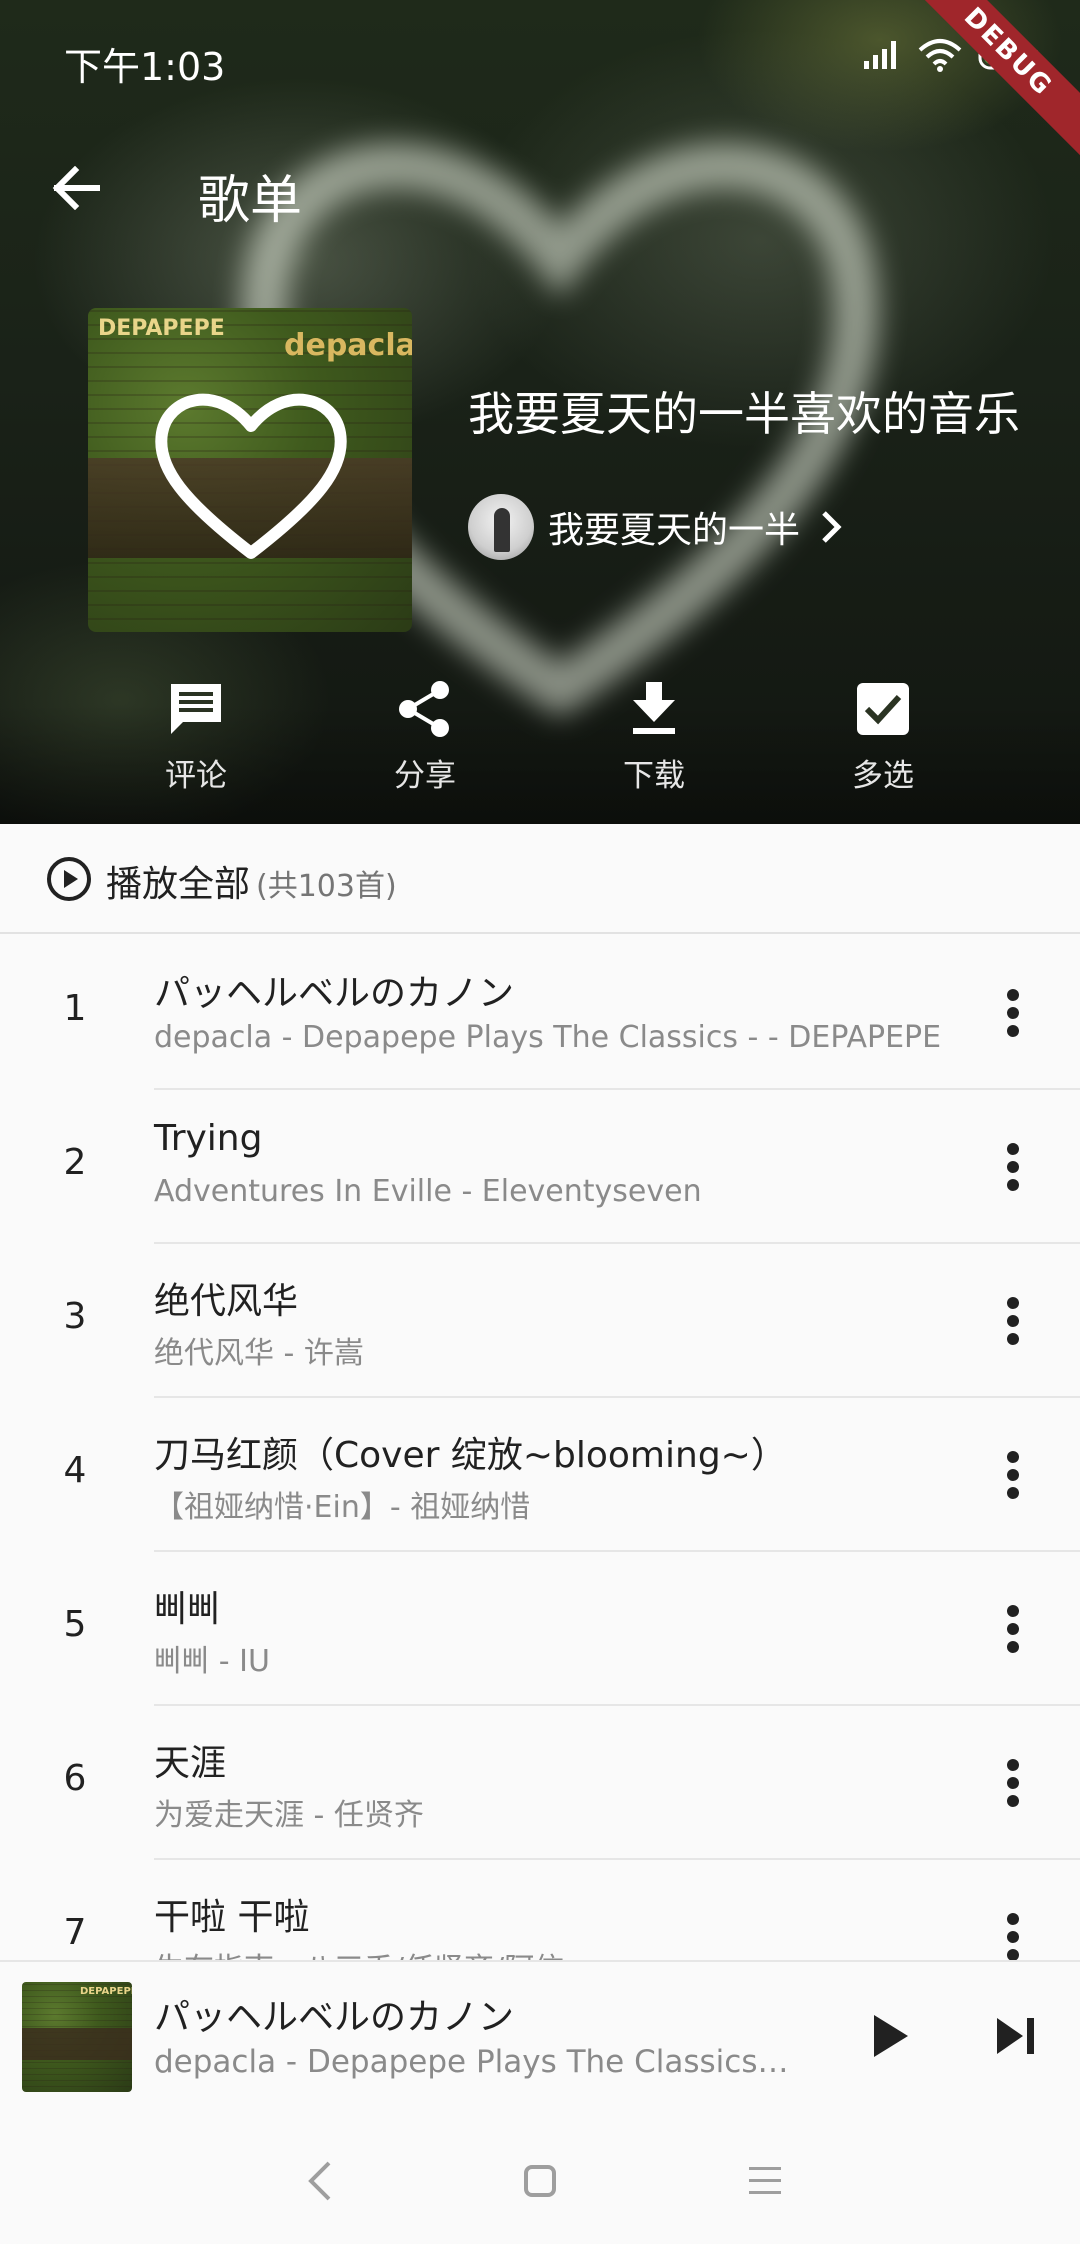 This screenshot has height=2244, width=1080. What do you see at coordinates (348, 345) in the screenshot?
I see `cover-title-text: depacla` at bounding box center [348, 345].